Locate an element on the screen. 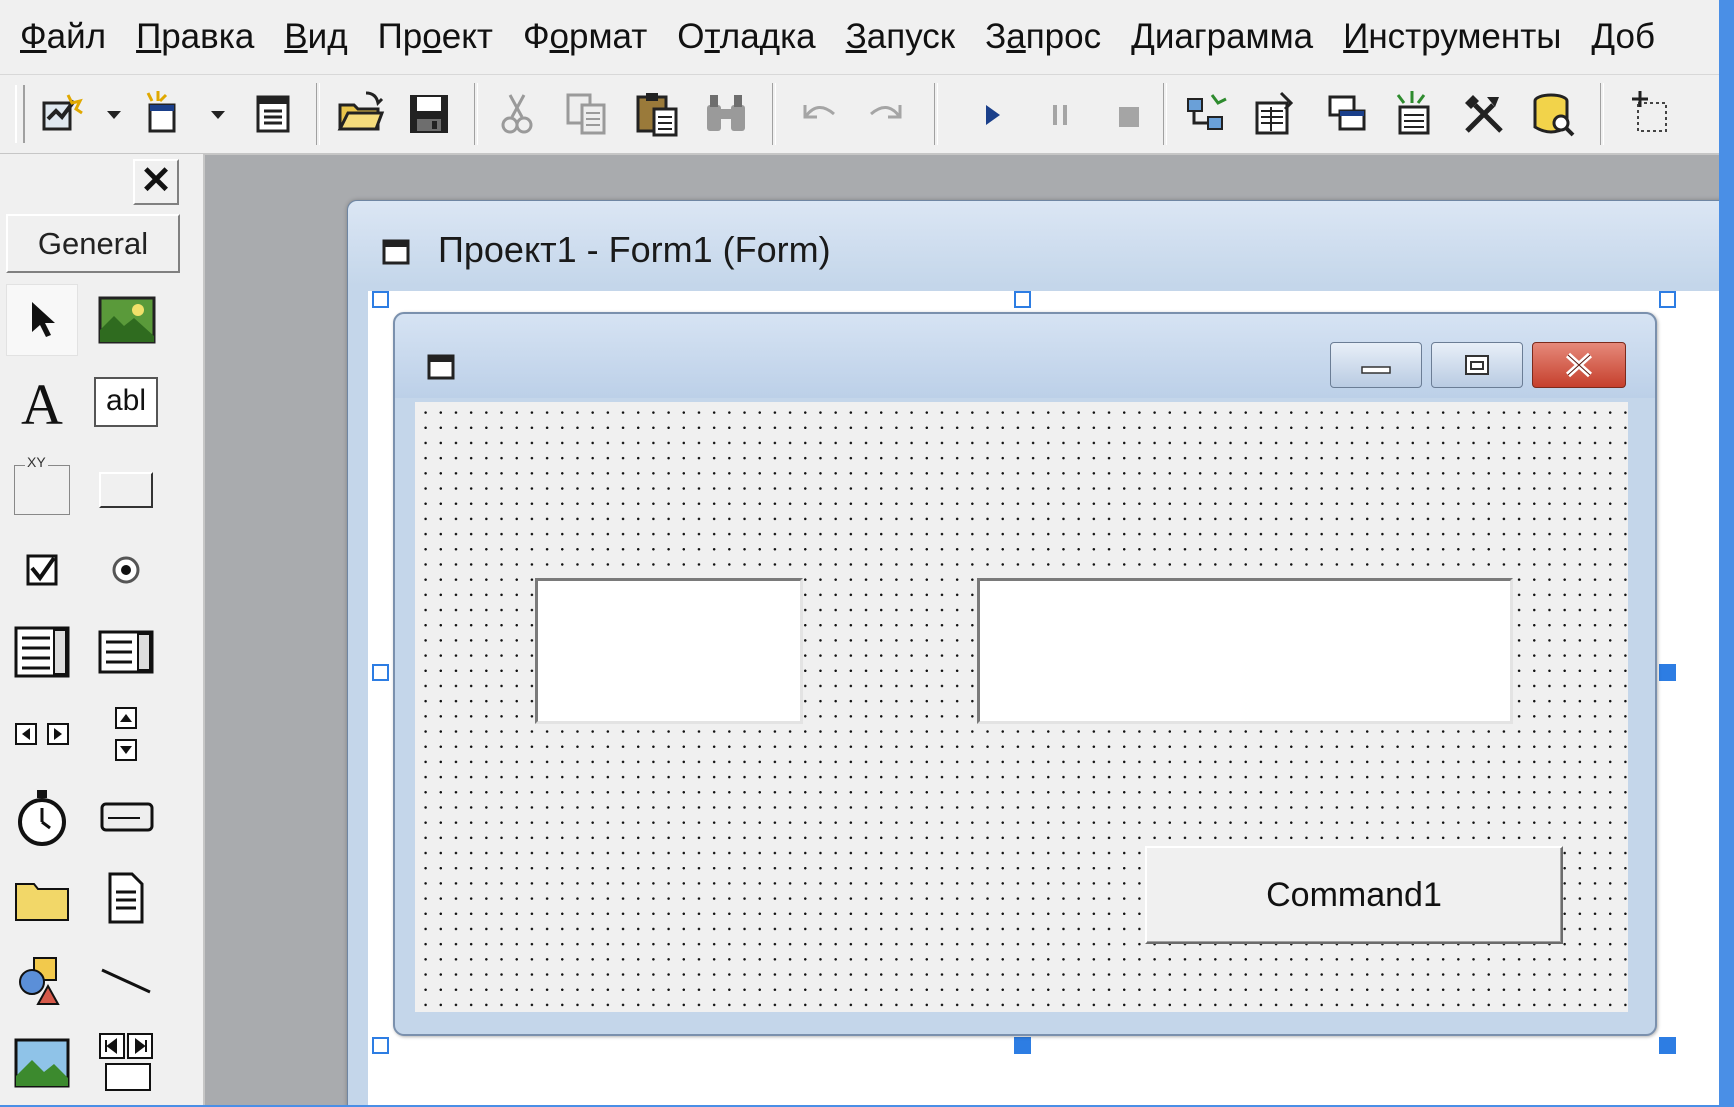  menu-editor-button is located at coordinates (273, 114).